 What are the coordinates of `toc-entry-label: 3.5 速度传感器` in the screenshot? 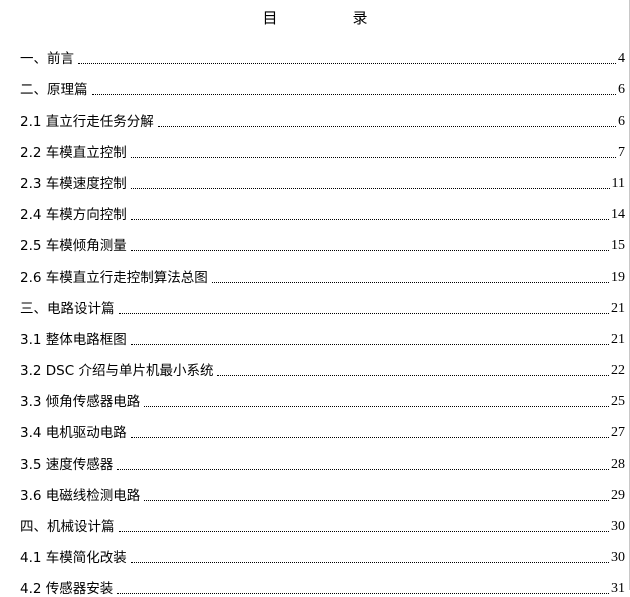 It's located at (67, 464).